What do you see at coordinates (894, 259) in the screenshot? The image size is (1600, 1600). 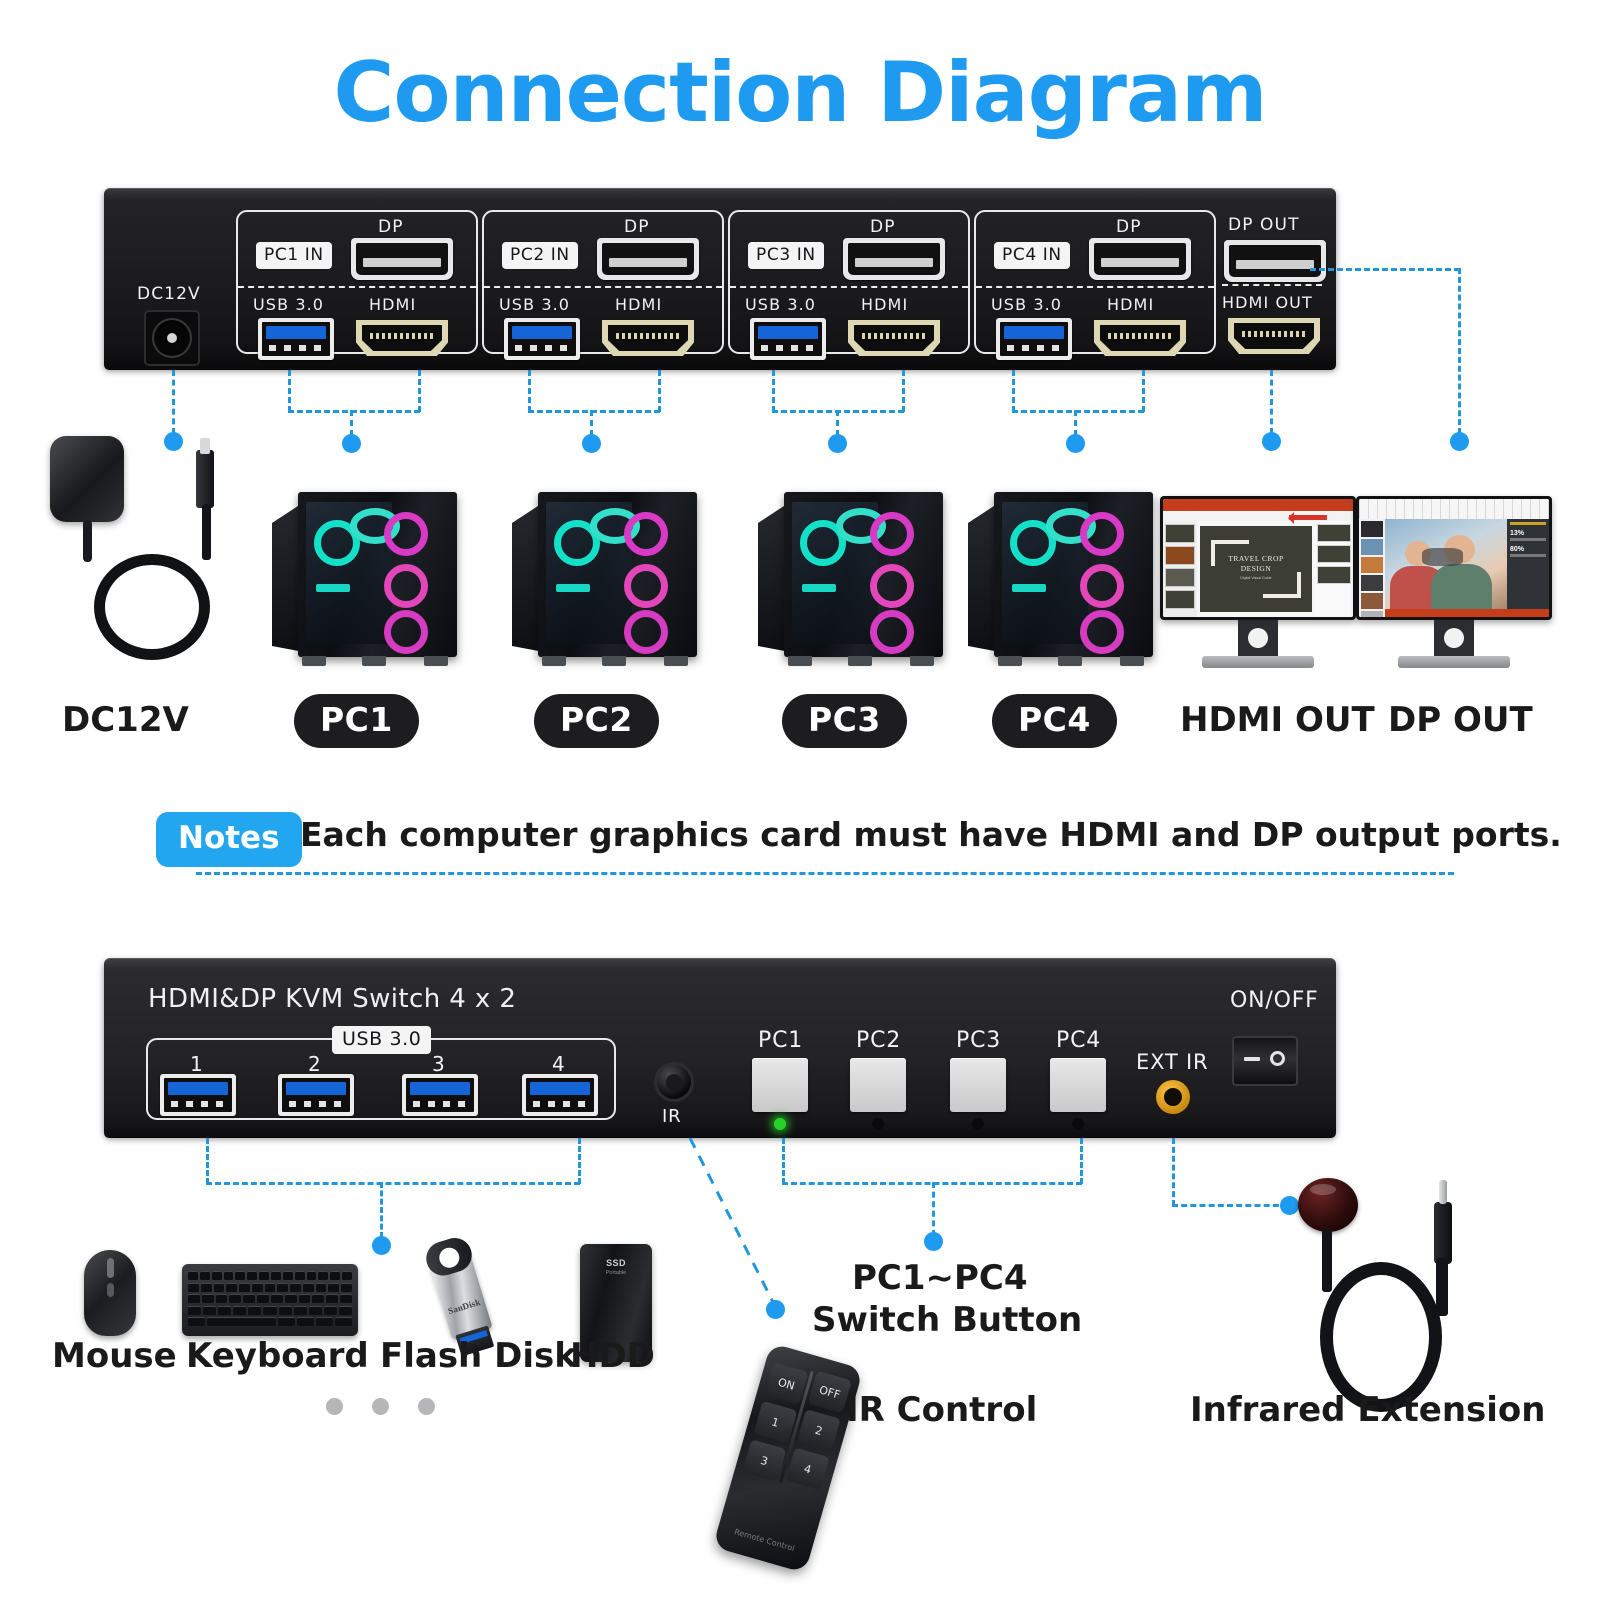 I see `dp-port-pc3` at bounding box center [894, 259].